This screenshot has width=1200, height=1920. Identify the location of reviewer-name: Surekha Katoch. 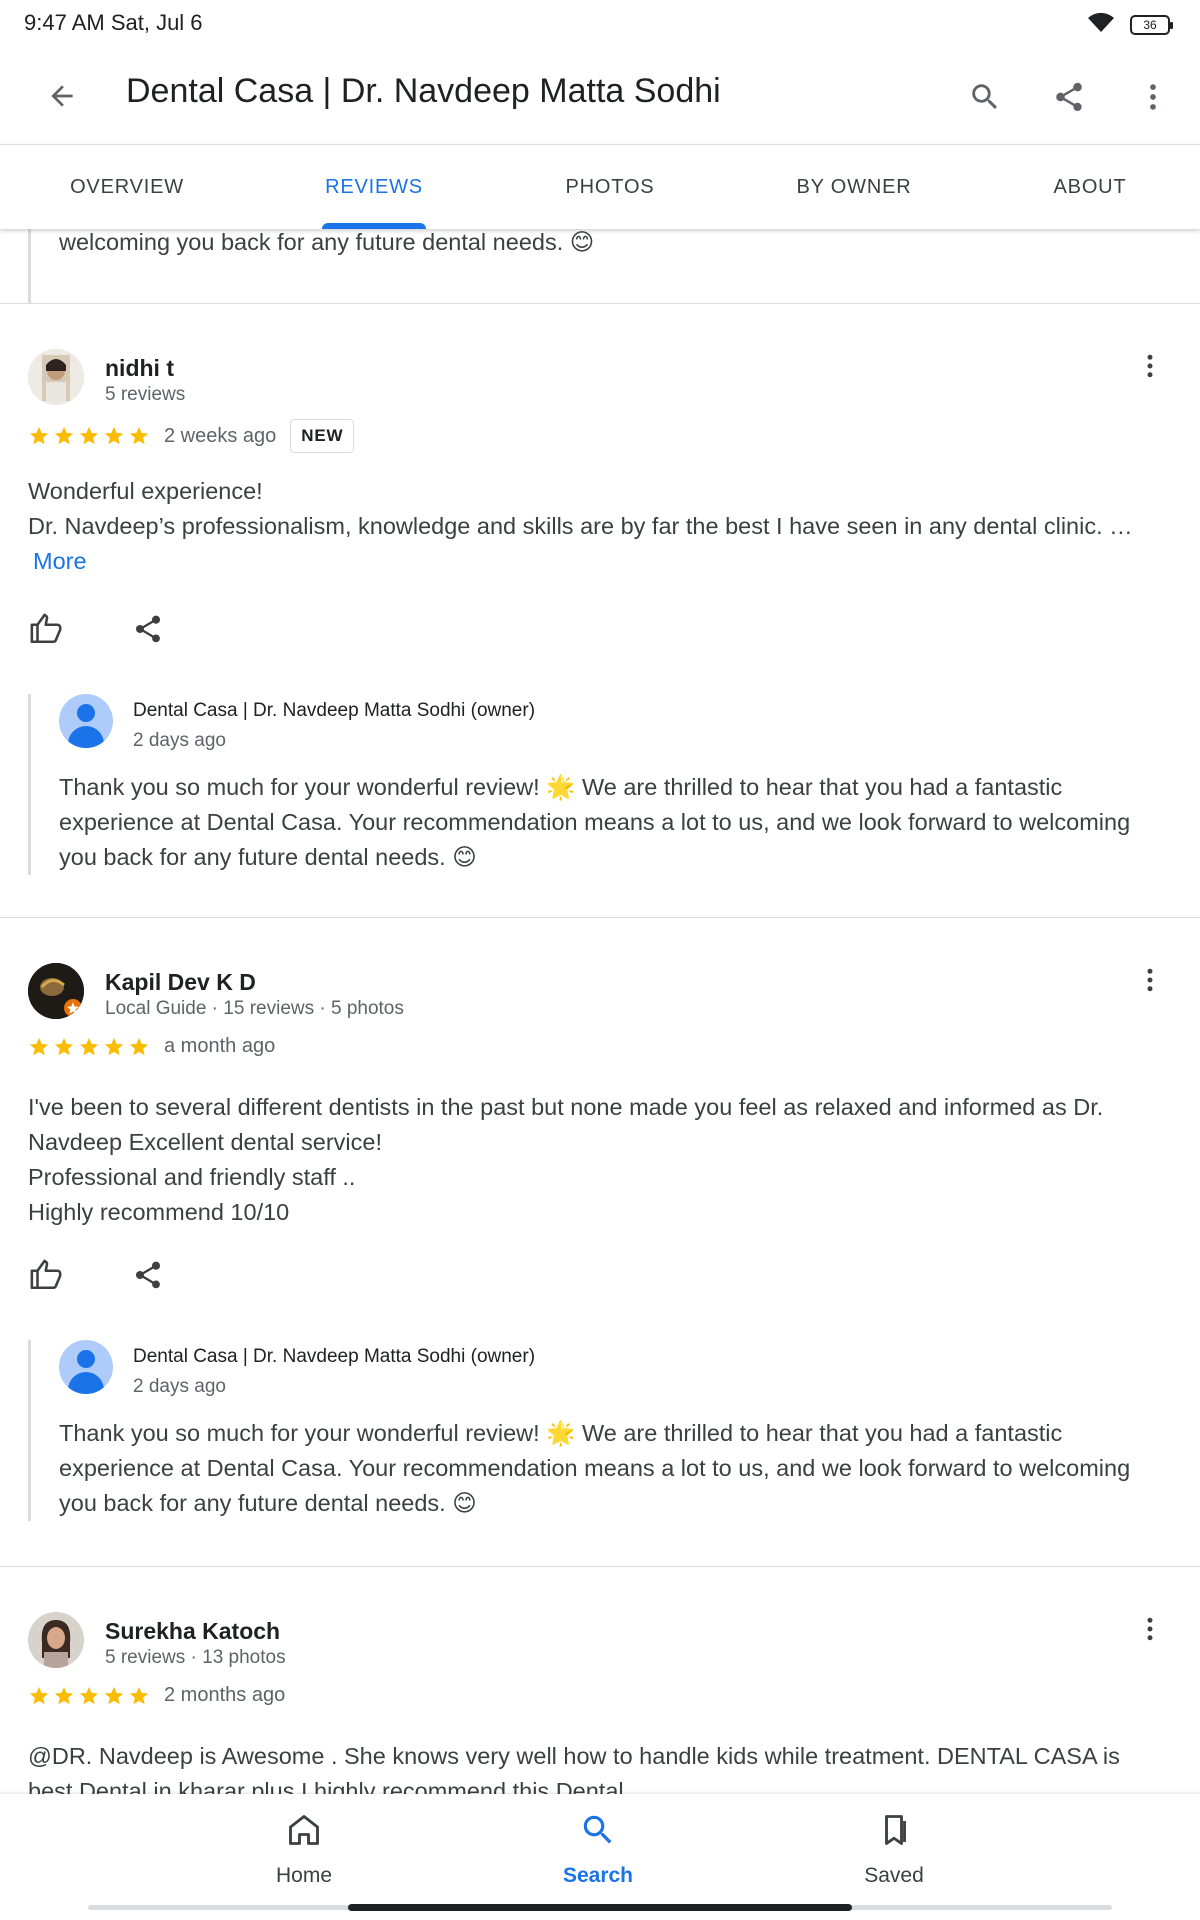
(192, 1631).